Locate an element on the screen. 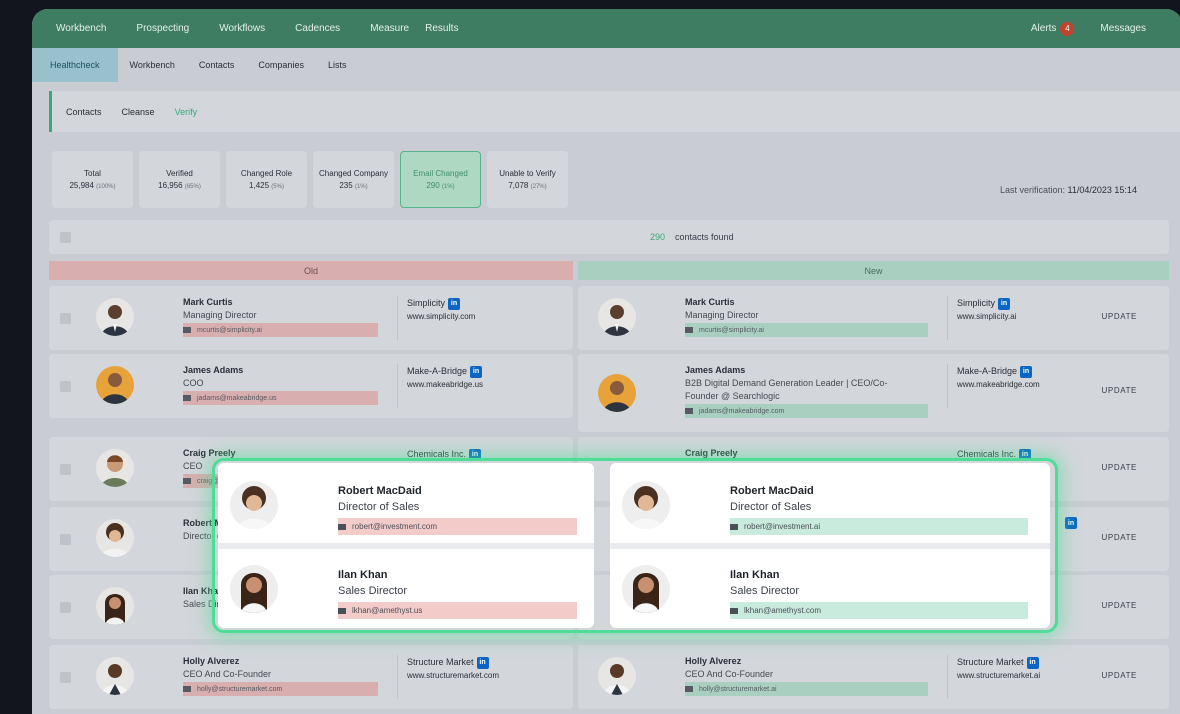 The height and width of the screenshot is (714, 1180). company-name: Make-A-Bridge is located at coordinates (987, 371).